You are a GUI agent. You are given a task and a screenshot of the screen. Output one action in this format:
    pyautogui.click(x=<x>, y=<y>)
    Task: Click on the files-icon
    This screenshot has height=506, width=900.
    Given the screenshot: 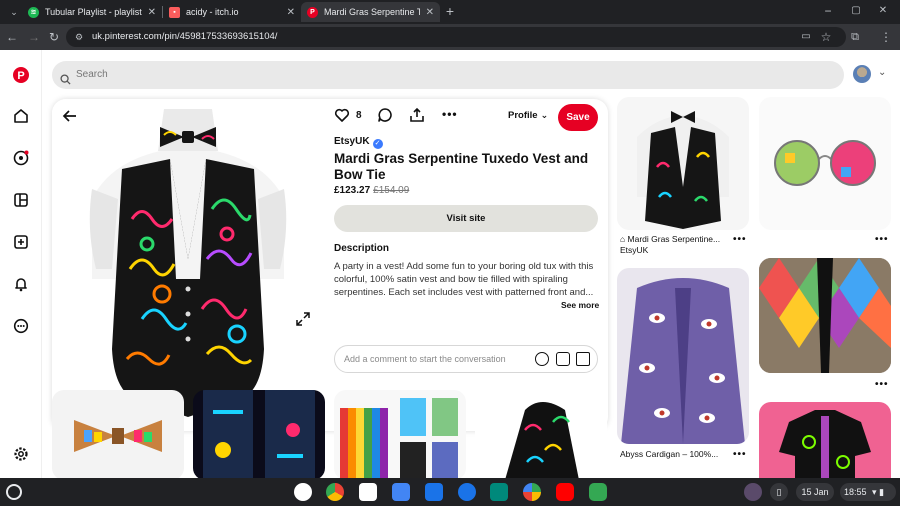 What is the action you would take?
    pyautogui.click(x=434, y=492)
    